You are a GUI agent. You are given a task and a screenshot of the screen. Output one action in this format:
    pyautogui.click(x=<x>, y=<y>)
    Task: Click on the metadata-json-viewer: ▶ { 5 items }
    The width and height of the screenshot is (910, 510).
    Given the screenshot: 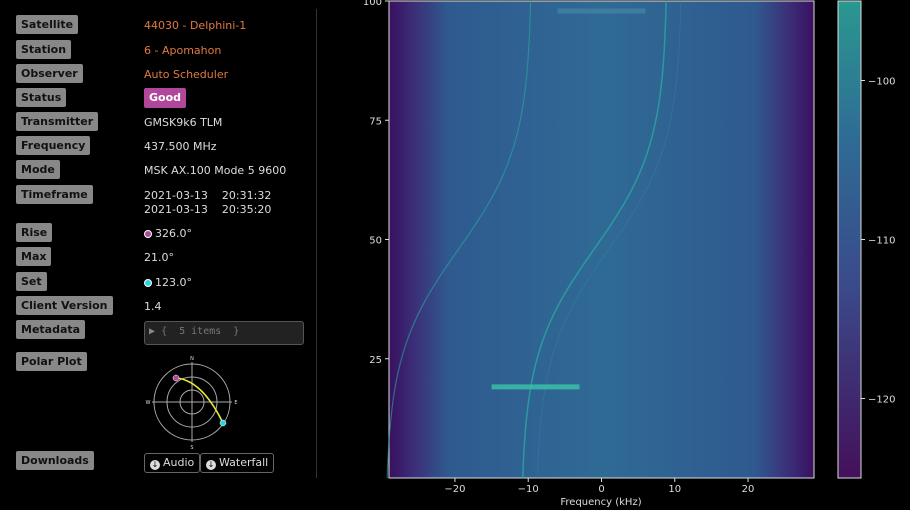 What is the action you would take?
    pyautogui.click(x=224, y=333)
    